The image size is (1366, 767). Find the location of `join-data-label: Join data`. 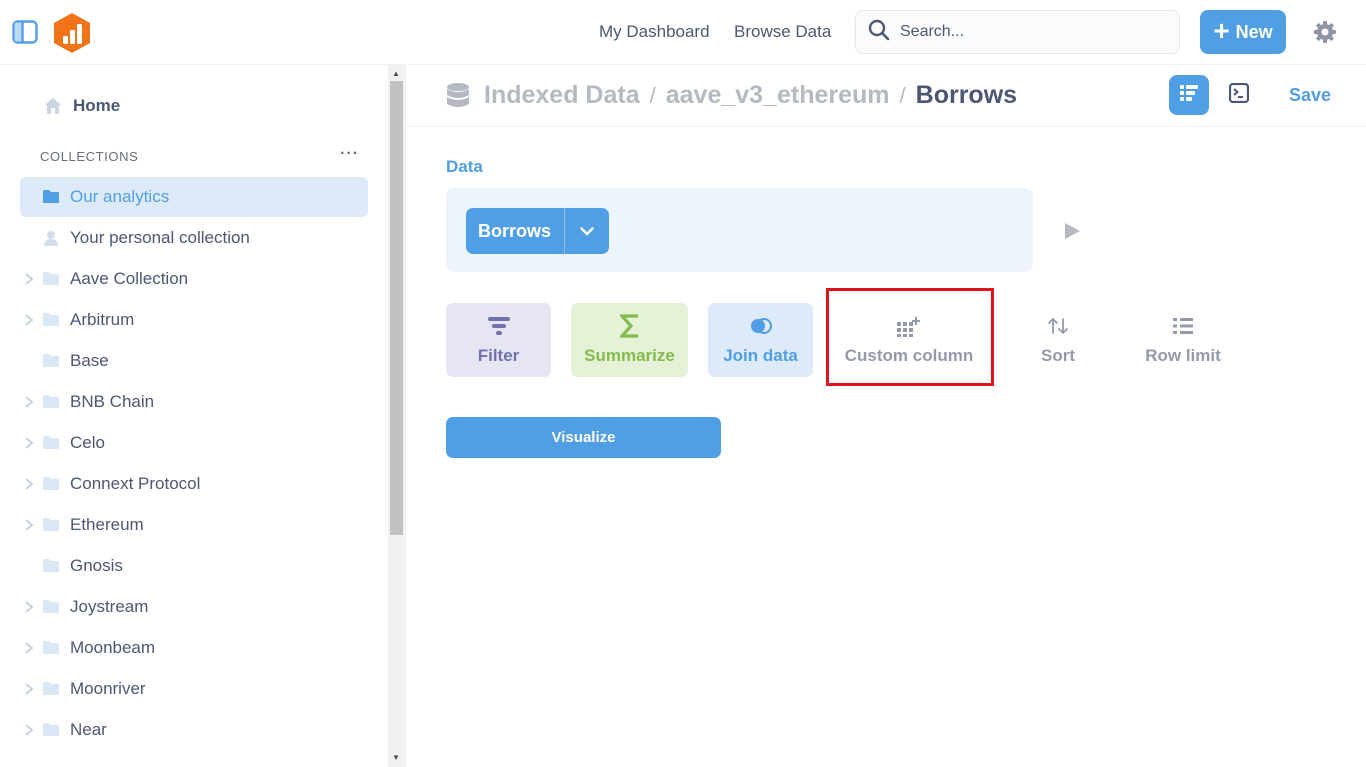

join-data-label: Join data is located at coordinates (760, 355).